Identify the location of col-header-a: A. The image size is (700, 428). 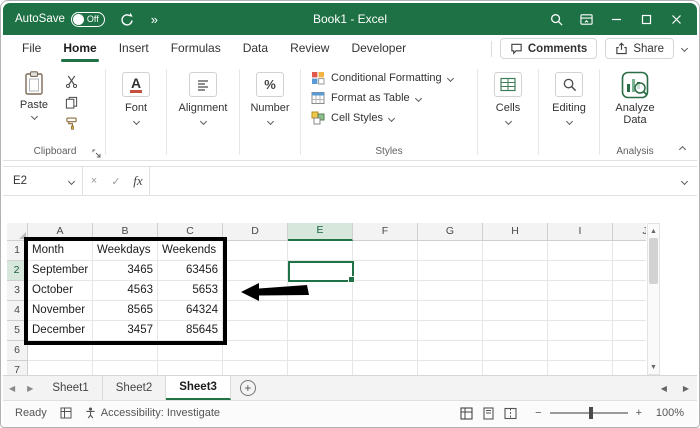
(60, 232).